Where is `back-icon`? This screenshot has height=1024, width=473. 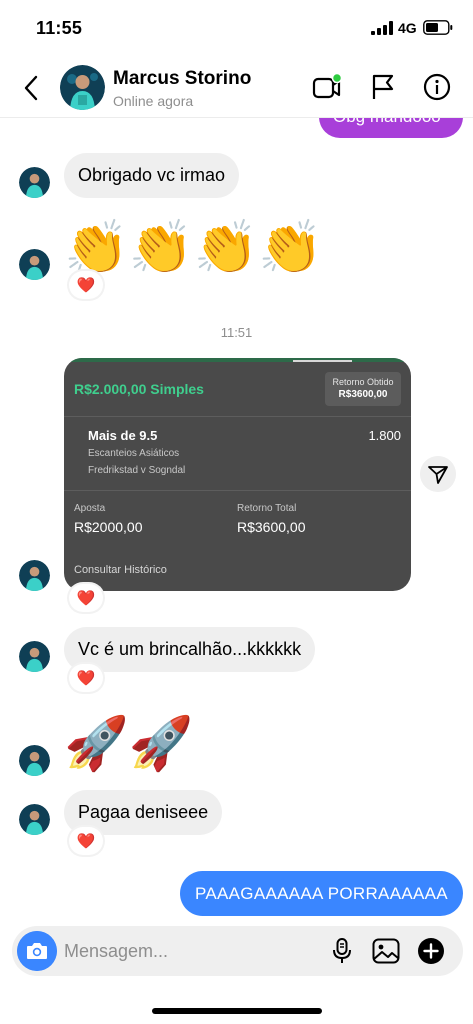
back-icon is located at coordinates (32, 88).